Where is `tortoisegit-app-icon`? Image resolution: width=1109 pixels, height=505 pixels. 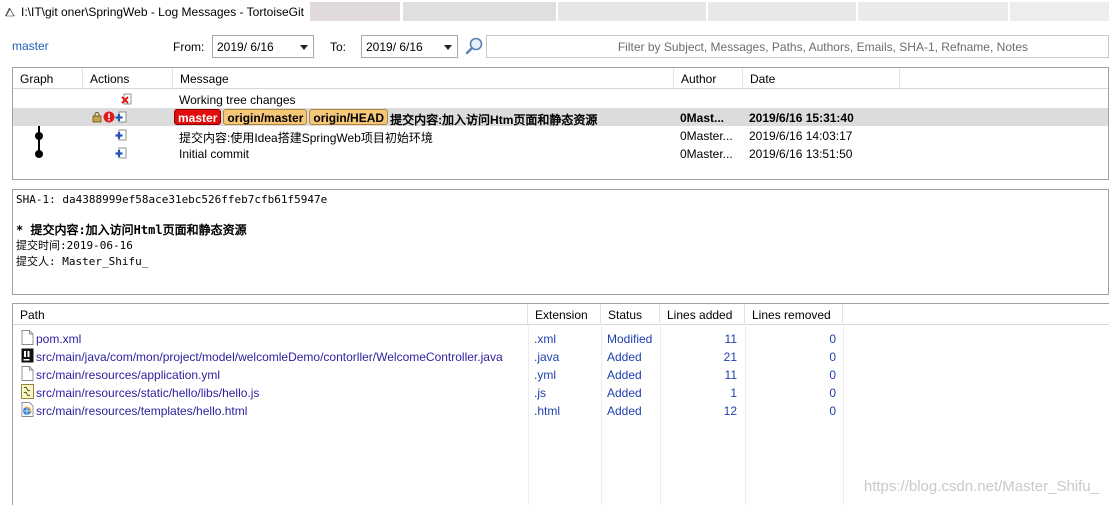
tortoisegit-app-icon is located at coordinates (10, 12).